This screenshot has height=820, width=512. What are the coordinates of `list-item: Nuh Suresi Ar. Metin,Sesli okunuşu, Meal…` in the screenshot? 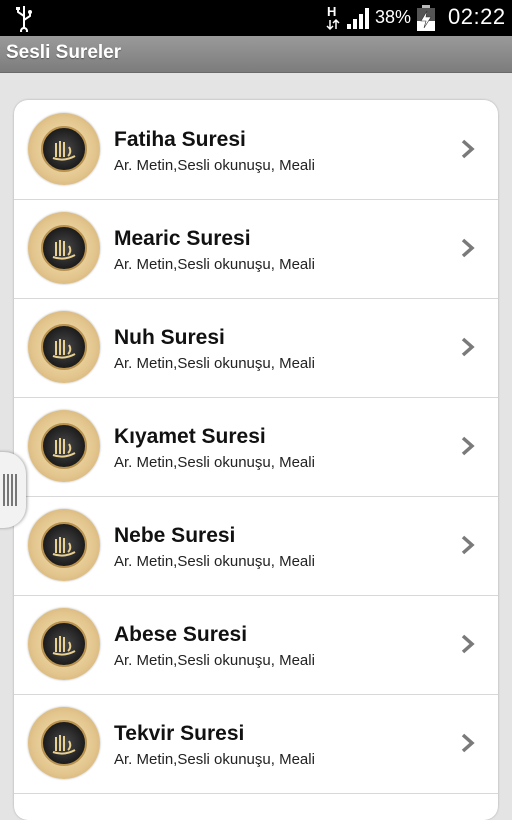 It's located at (256, 348).